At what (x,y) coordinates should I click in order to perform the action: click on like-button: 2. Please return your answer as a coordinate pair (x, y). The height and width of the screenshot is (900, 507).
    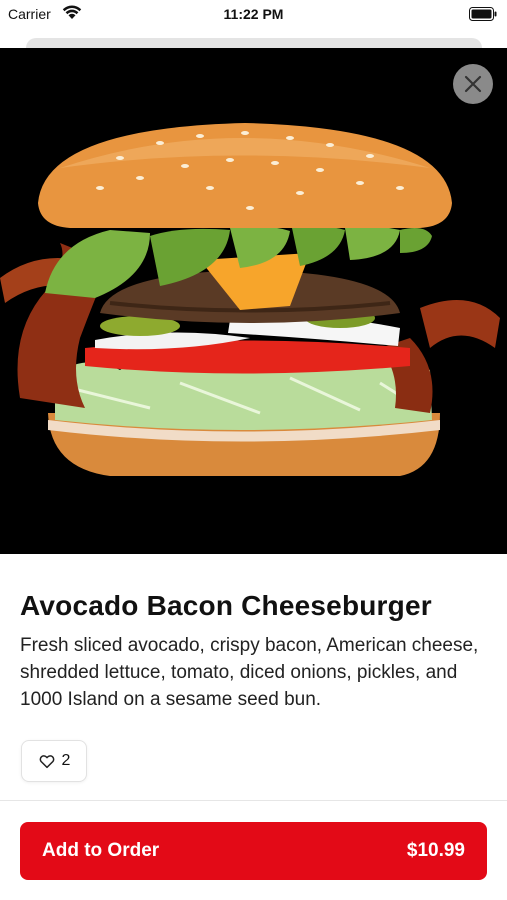
    Looking at the image, I should click on (54, 761).